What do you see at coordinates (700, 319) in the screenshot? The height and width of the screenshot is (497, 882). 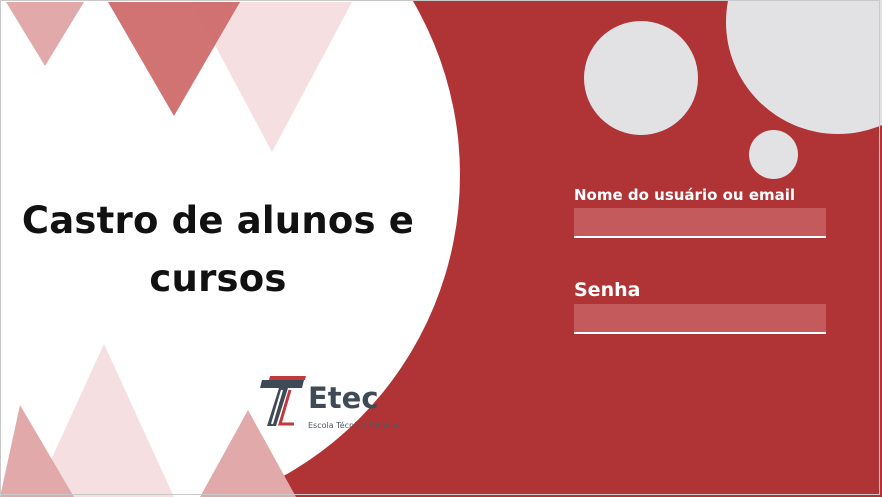 I see `password-input` at bounding box center [700, 319].